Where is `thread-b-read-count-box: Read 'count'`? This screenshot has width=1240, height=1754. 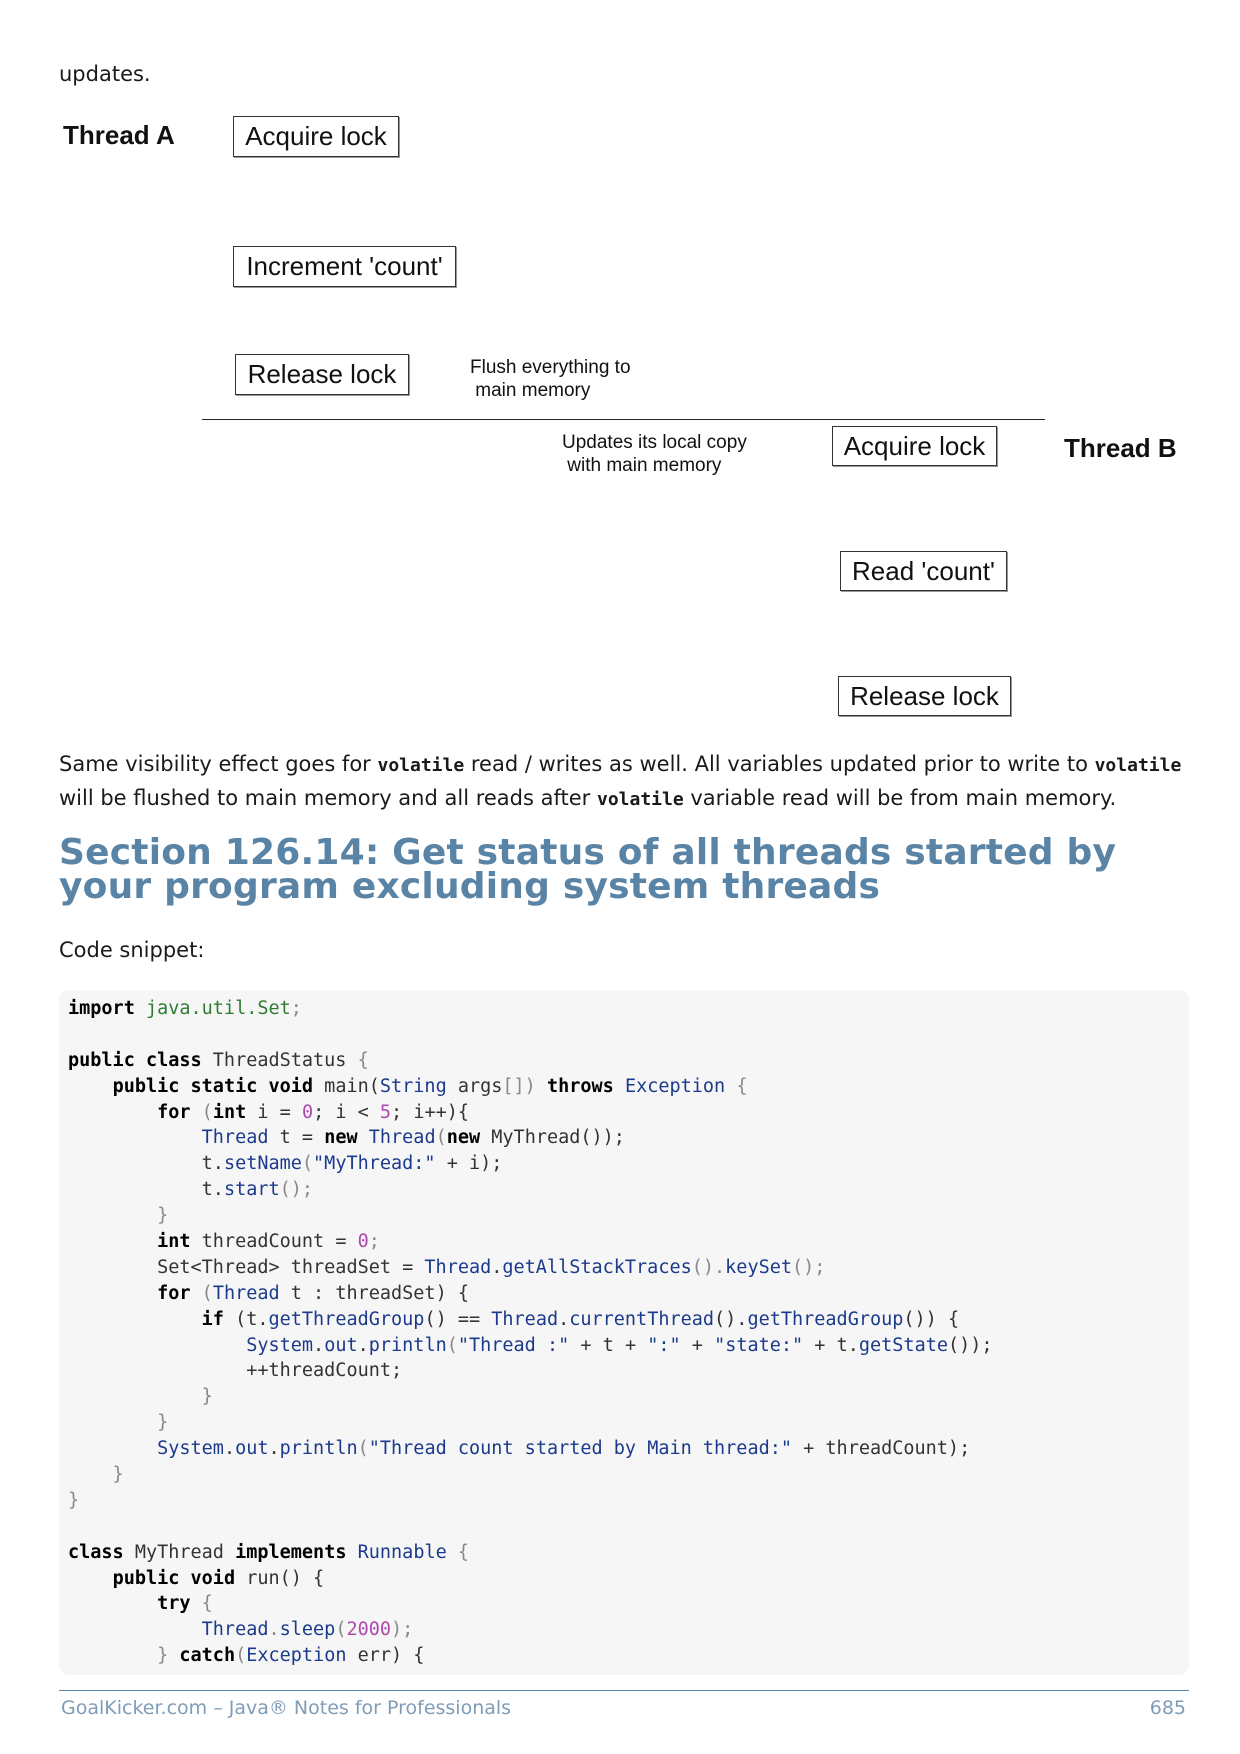
thread-b-read-count-box: Read 'count' is located at coordinates (923, 571).